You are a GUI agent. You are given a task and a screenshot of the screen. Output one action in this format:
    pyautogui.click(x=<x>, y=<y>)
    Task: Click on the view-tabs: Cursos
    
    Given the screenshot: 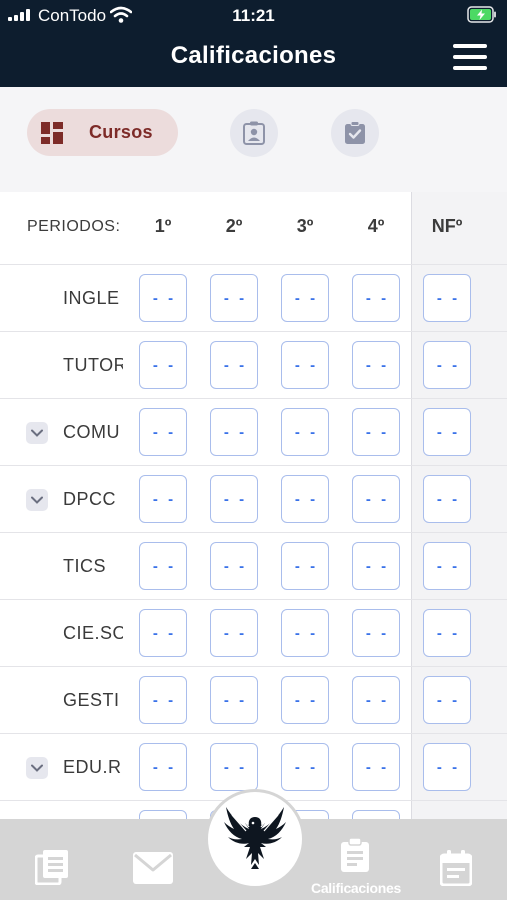 What is the action you would take?
    pyautogui.click(x=253, y=139)
    